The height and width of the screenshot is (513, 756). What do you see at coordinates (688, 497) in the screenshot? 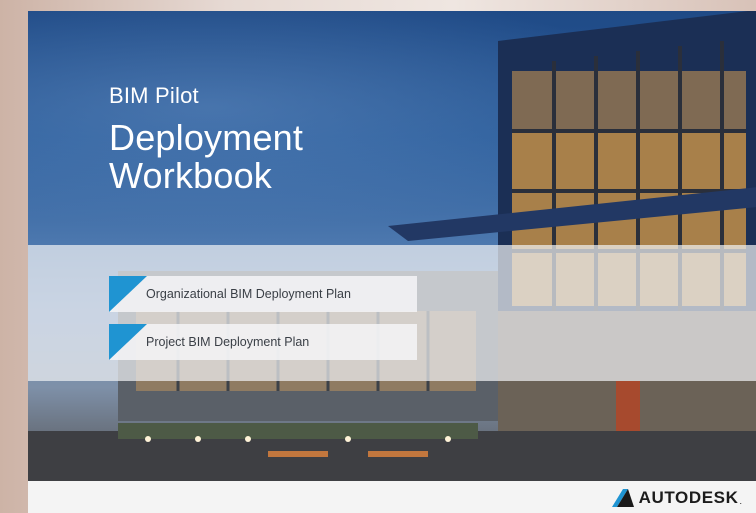
I see `logo-wordmark: AUTODESK` at bounding box center [688, 497].